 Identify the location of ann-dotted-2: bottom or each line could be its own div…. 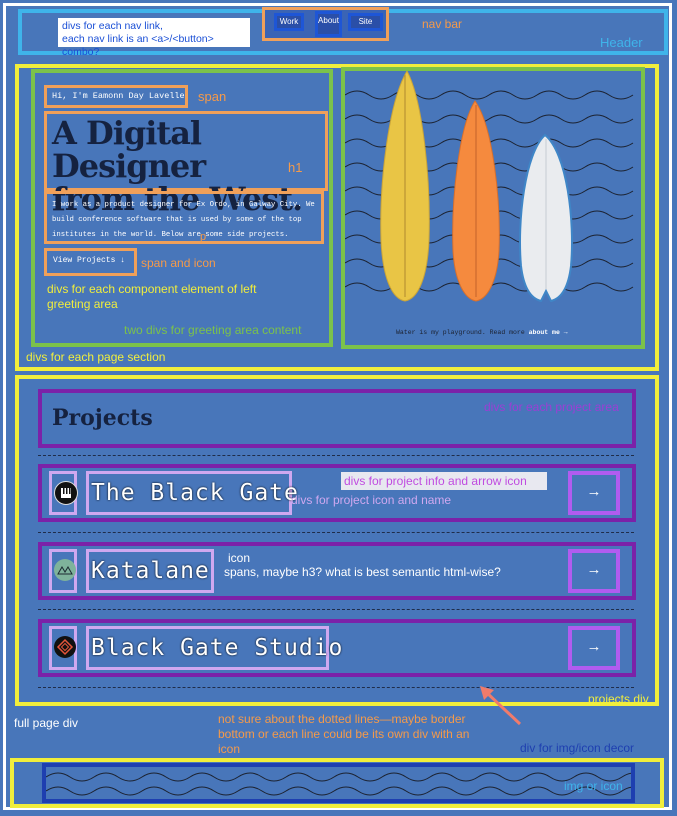
(344, 734).